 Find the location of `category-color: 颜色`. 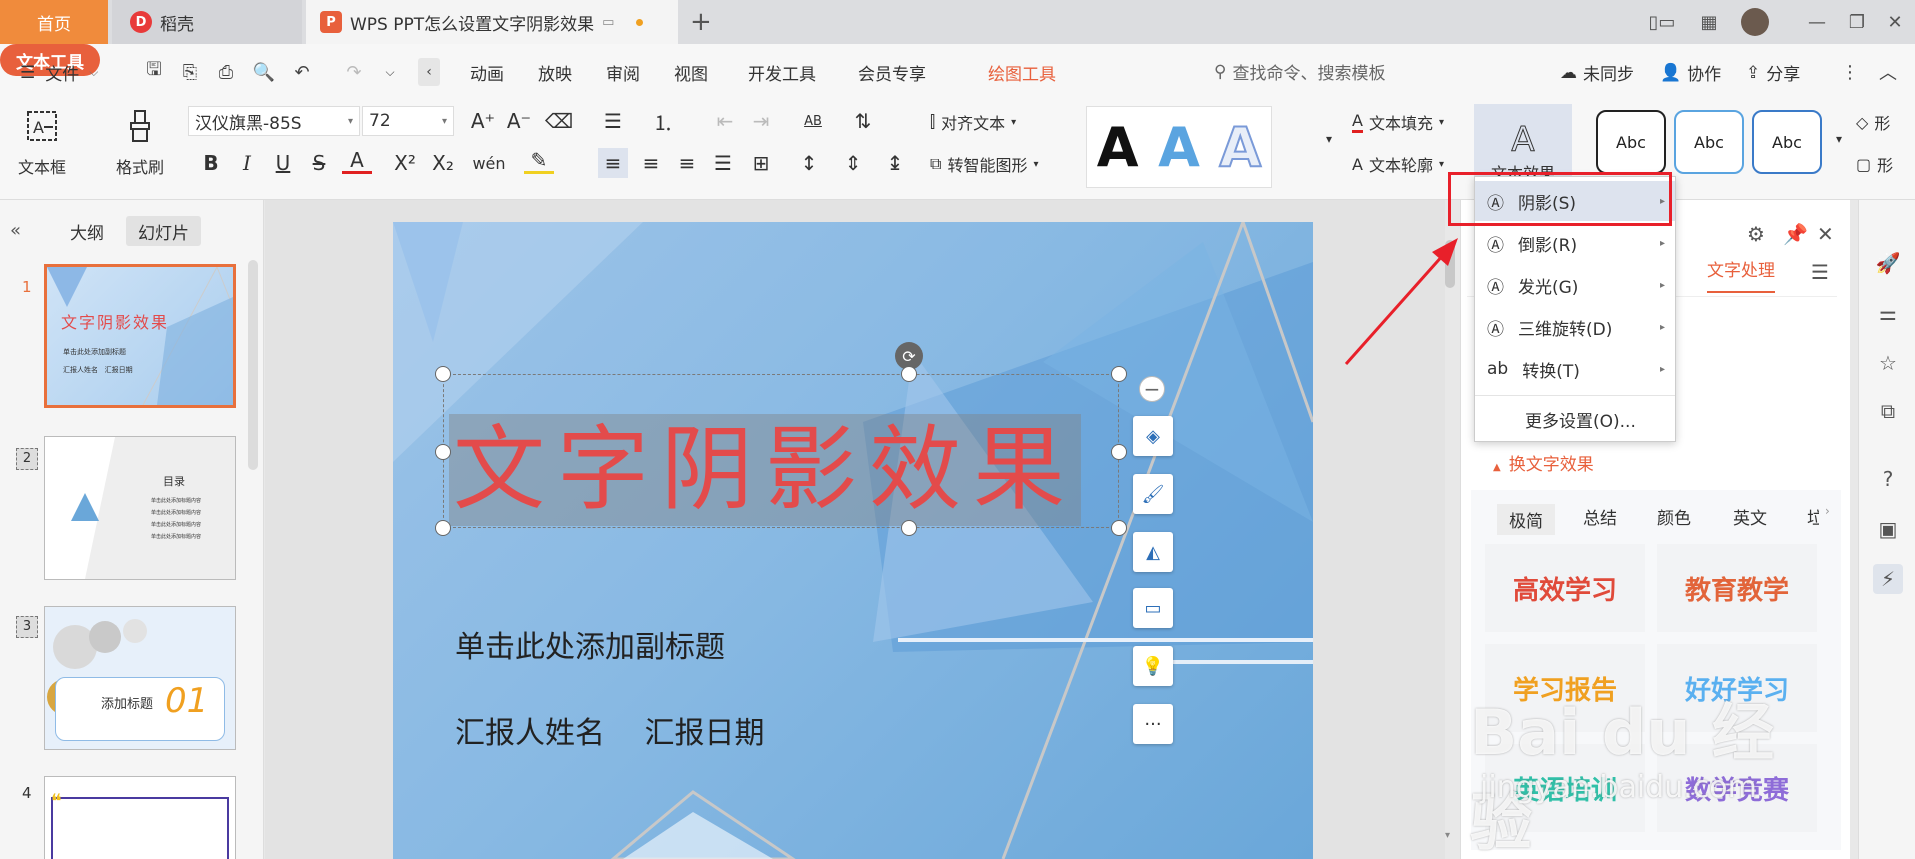

category-color: 颜色 is located at coordinates (1674, 516).